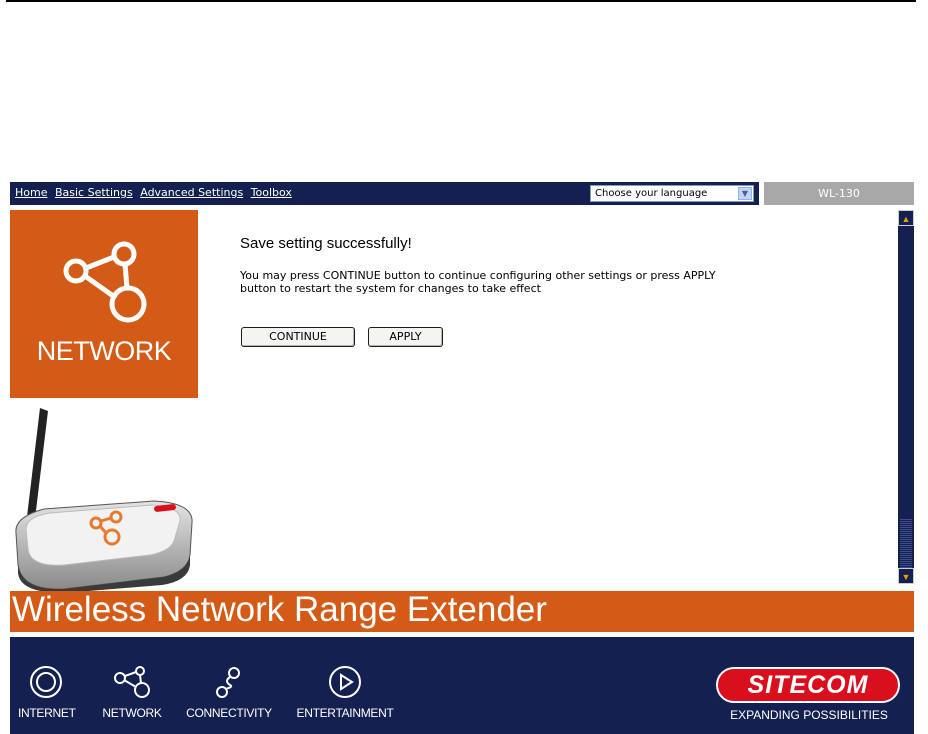 This screenshot has width=928, height=734. Describe the element at coordinates (809, 715) in the screenshot. I see `logo-tagline: EXPANDING POSSIBILITIES` at that location.